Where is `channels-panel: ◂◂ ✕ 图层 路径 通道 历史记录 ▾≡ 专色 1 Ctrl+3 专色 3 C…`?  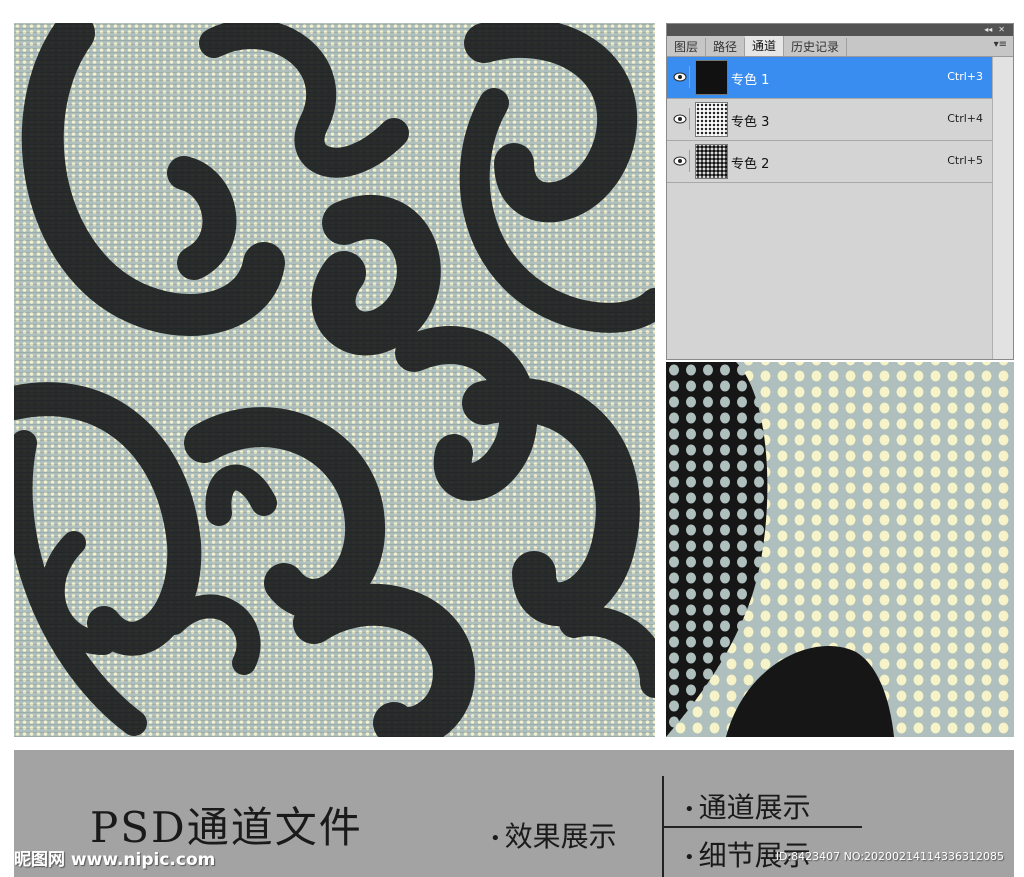 channels-panel: ◂◂ ✕ 图层 路径 通道 历史记录 ▾≡ 专色 1 Ctrl+3 专色 3 C… is located at coordinates (840, 191).